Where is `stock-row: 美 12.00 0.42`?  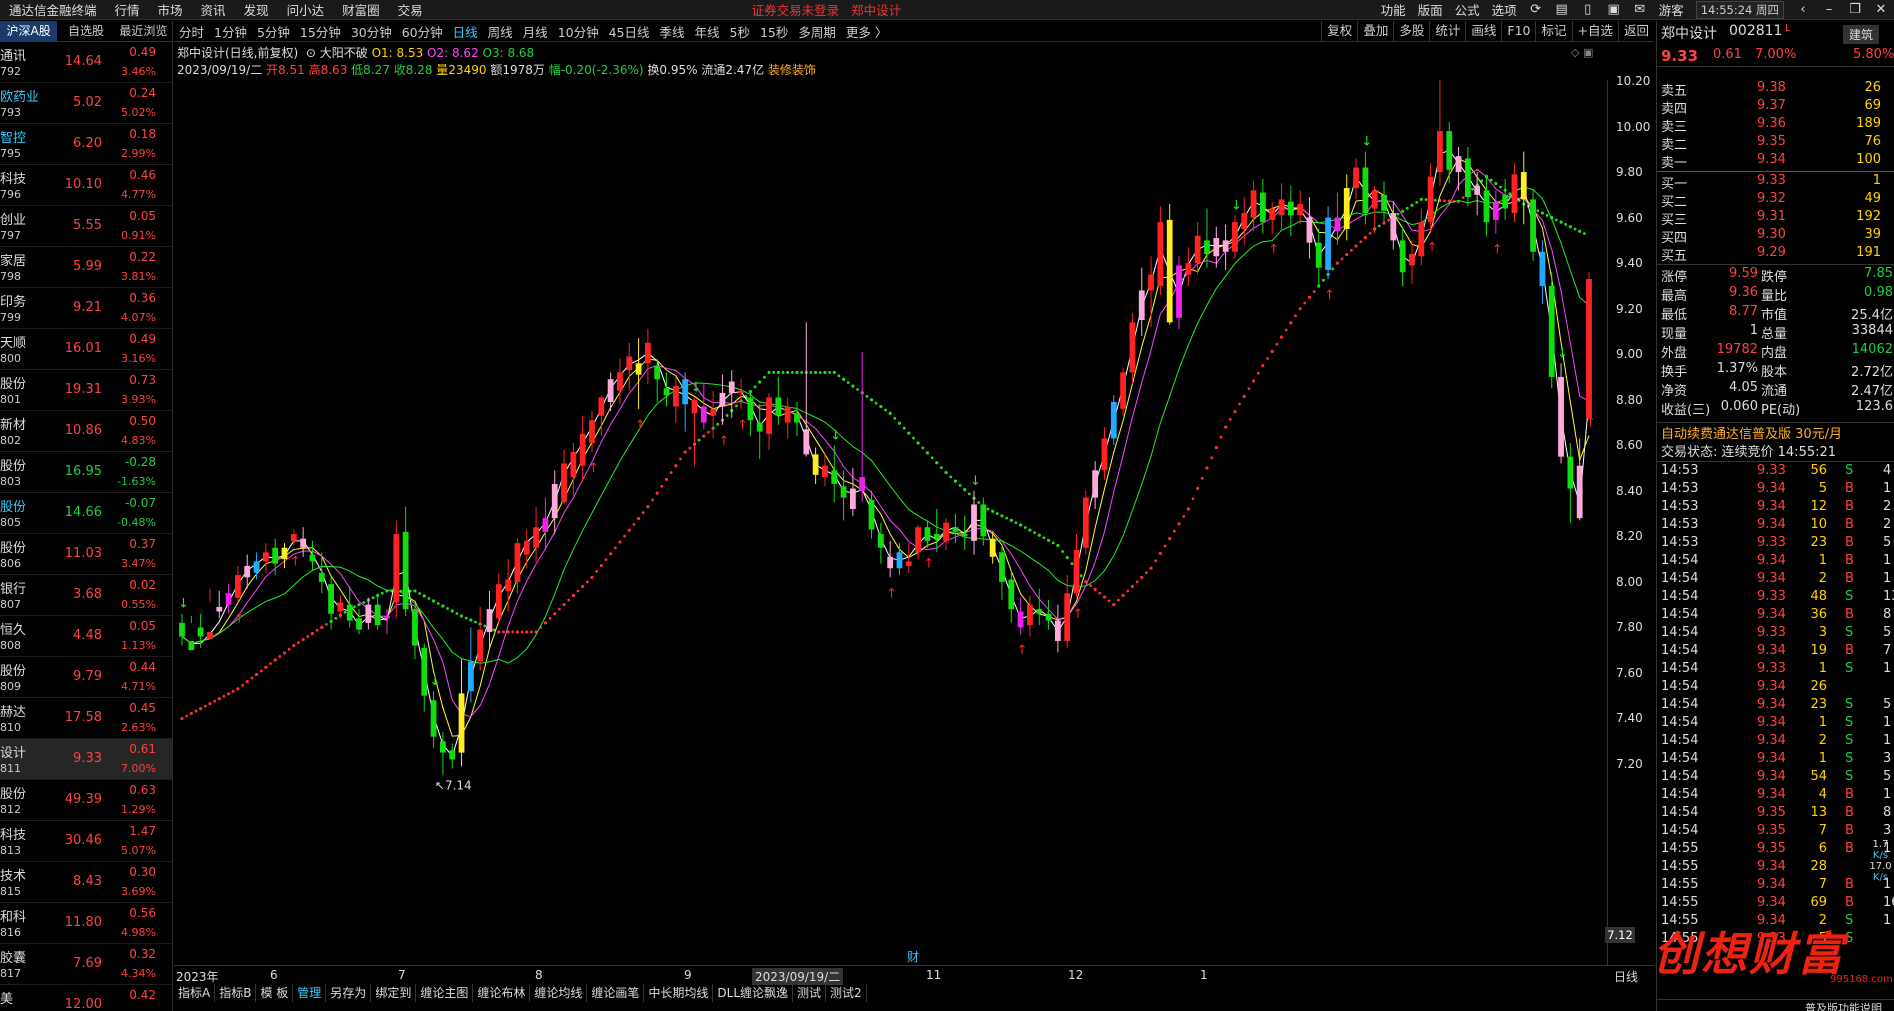
stock-row: 美 12.00 0.42 is located at coordinates (86, 998).